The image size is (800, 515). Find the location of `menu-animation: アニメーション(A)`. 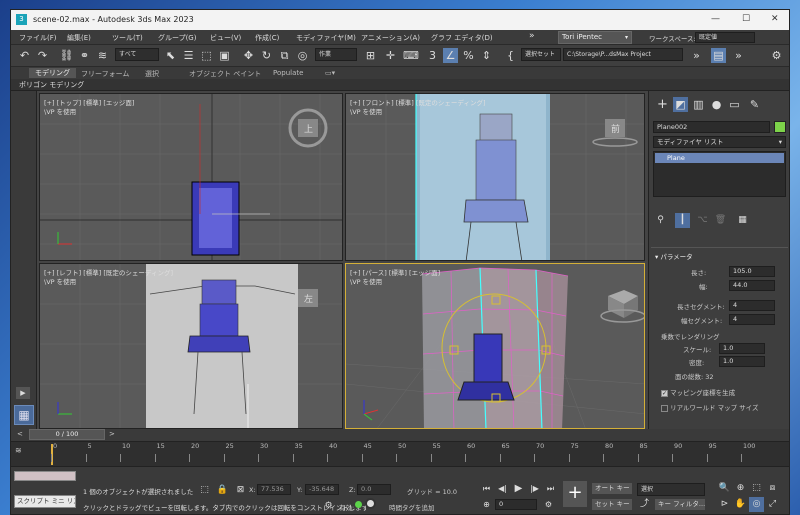

menu-animation: アニメーション(A) is located at coordinates (390, 38).